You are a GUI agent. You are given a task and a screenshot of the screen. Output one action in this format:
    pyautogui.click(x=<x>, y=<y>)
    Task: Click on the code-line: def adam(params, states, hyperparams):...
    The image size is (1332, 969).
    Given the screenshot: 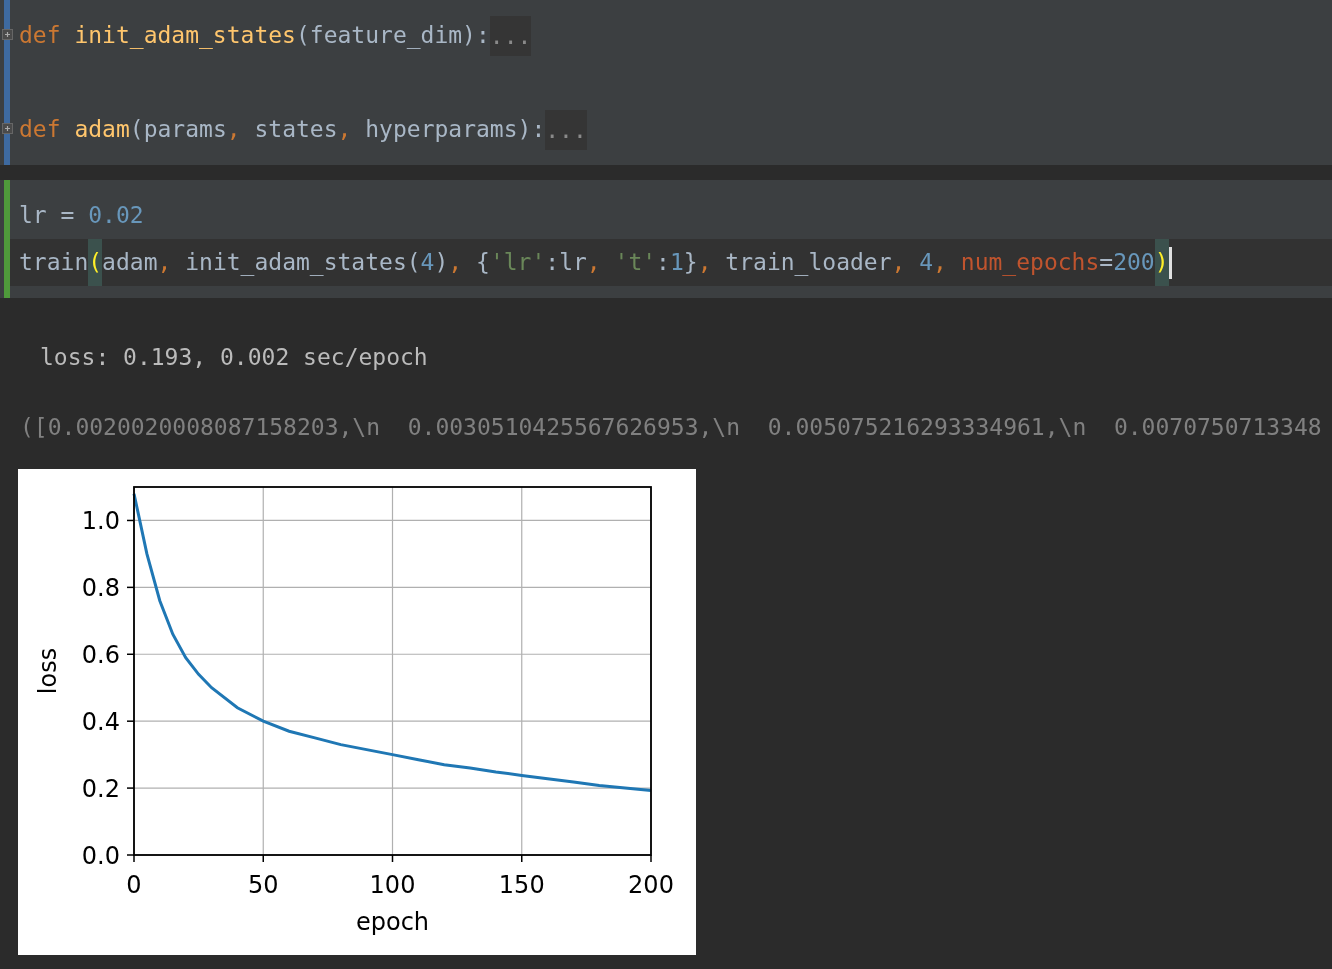 What is the action you would take?
    pyautogui.click(x=303, y=129)
    